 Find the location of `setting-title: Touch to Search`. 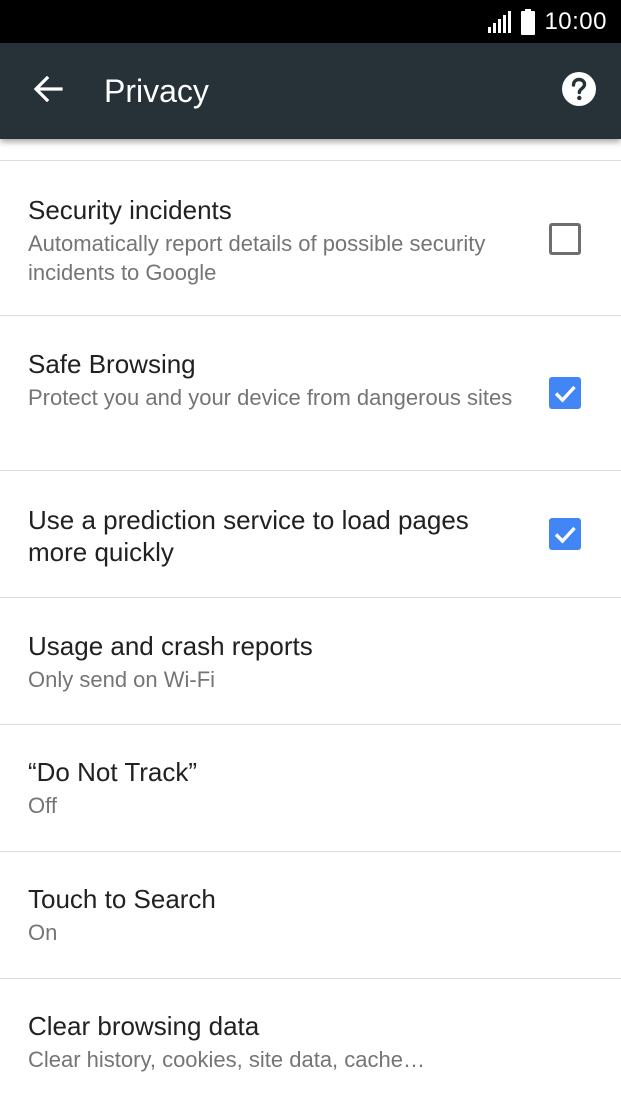

setting-title: Touch to Search is located at coordinates (122, 899).